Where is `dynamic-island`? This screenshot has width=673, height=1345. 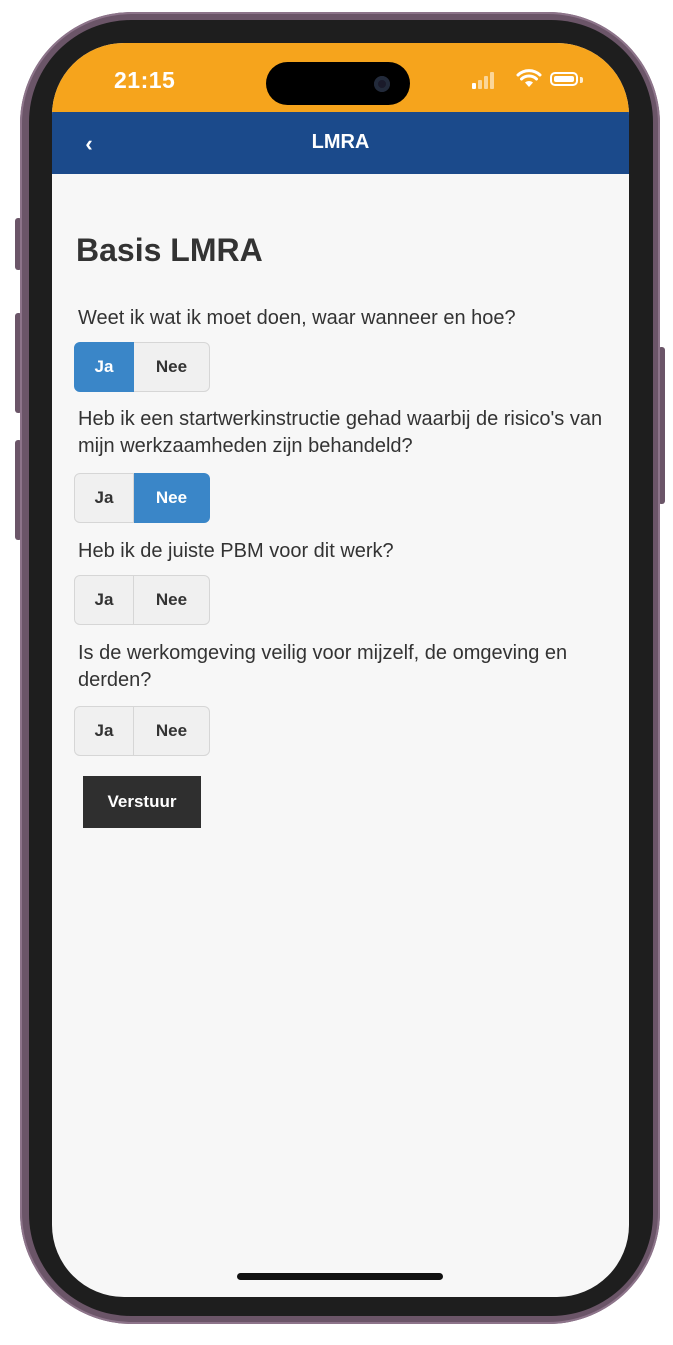
dynamic-island is located at coordinates (338, 83).